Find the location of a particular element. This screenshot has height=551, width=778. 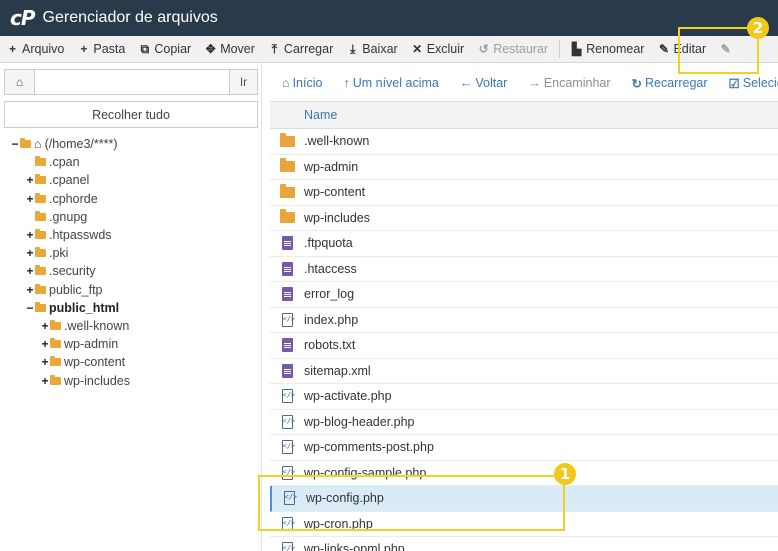

encaminhar-icon: → is located at coordinates (534, 83).